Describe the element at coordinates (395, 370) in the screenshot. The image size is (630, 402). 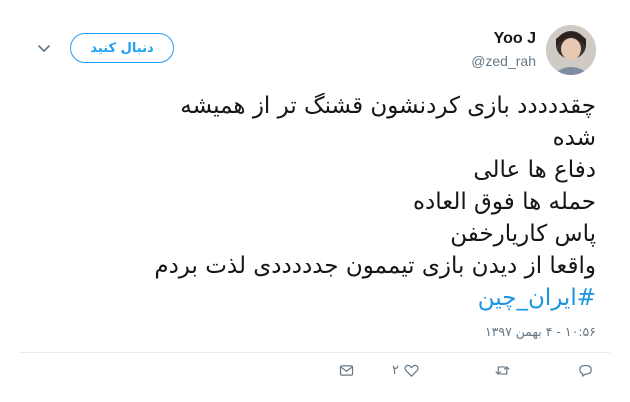
I see `like-count: ۲` at that location.